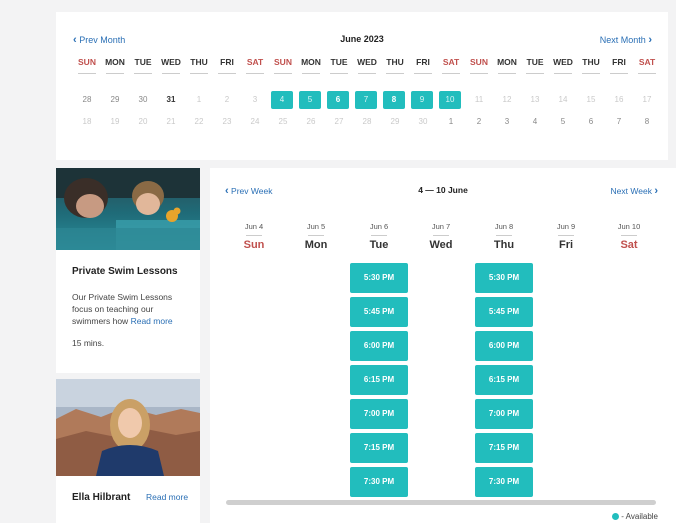 This screenshot has width=676, height=523. I want to click on date-cell-available: 8, so click(394, 100).